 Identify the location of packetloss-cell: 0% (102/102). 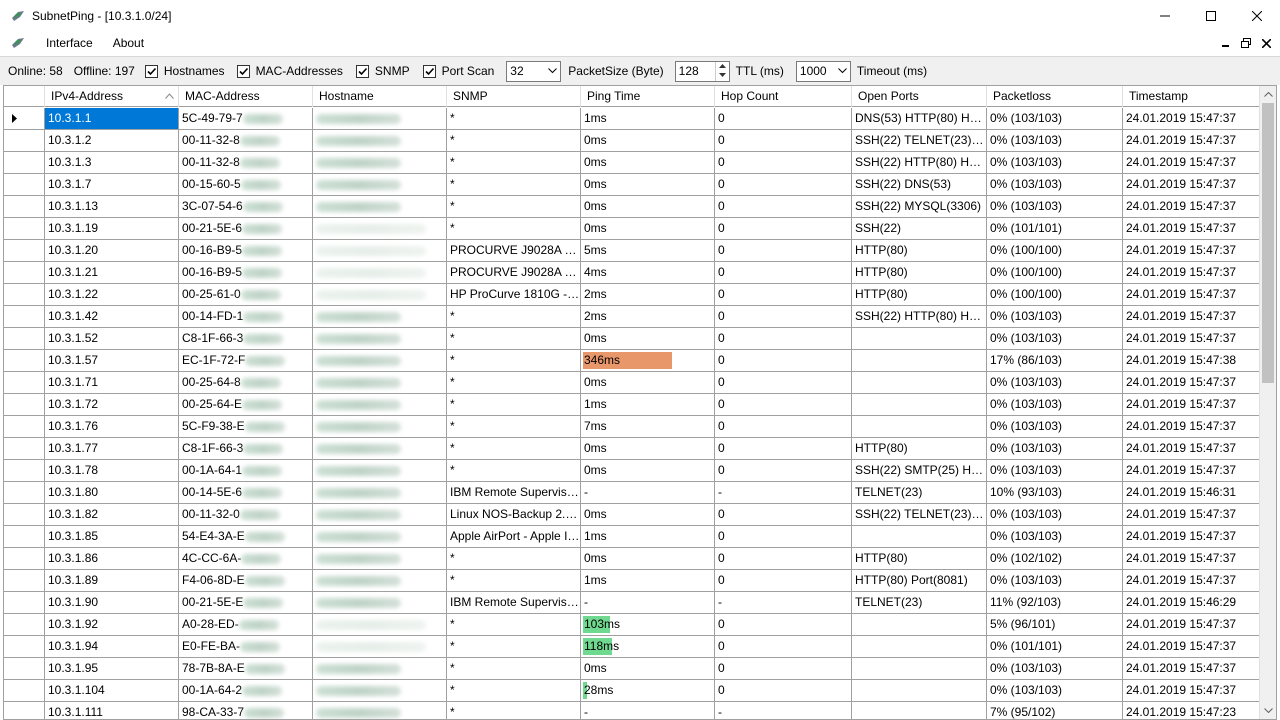
(1055, 559).